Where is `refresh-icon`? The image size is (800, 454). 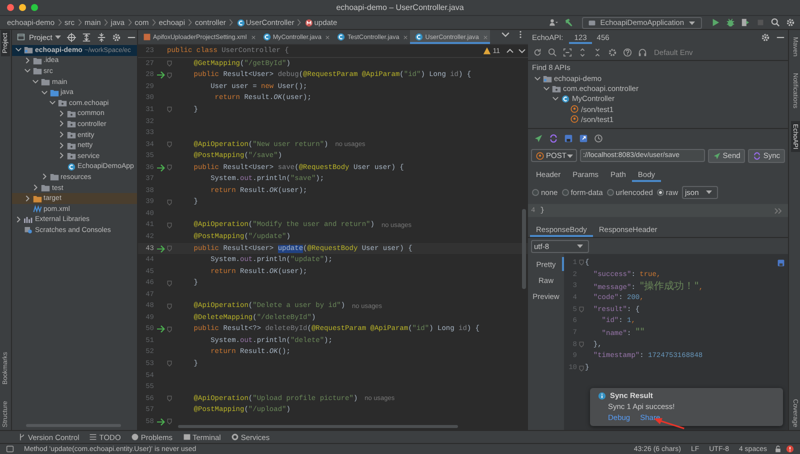 refresh-icon is located at coordinates (537, 52).